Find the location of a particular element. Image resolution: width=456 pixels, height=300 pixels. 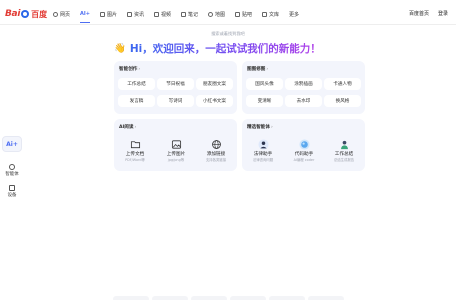

chip-doodle: 涂鸦插画 is located at coordinates (303, 84).